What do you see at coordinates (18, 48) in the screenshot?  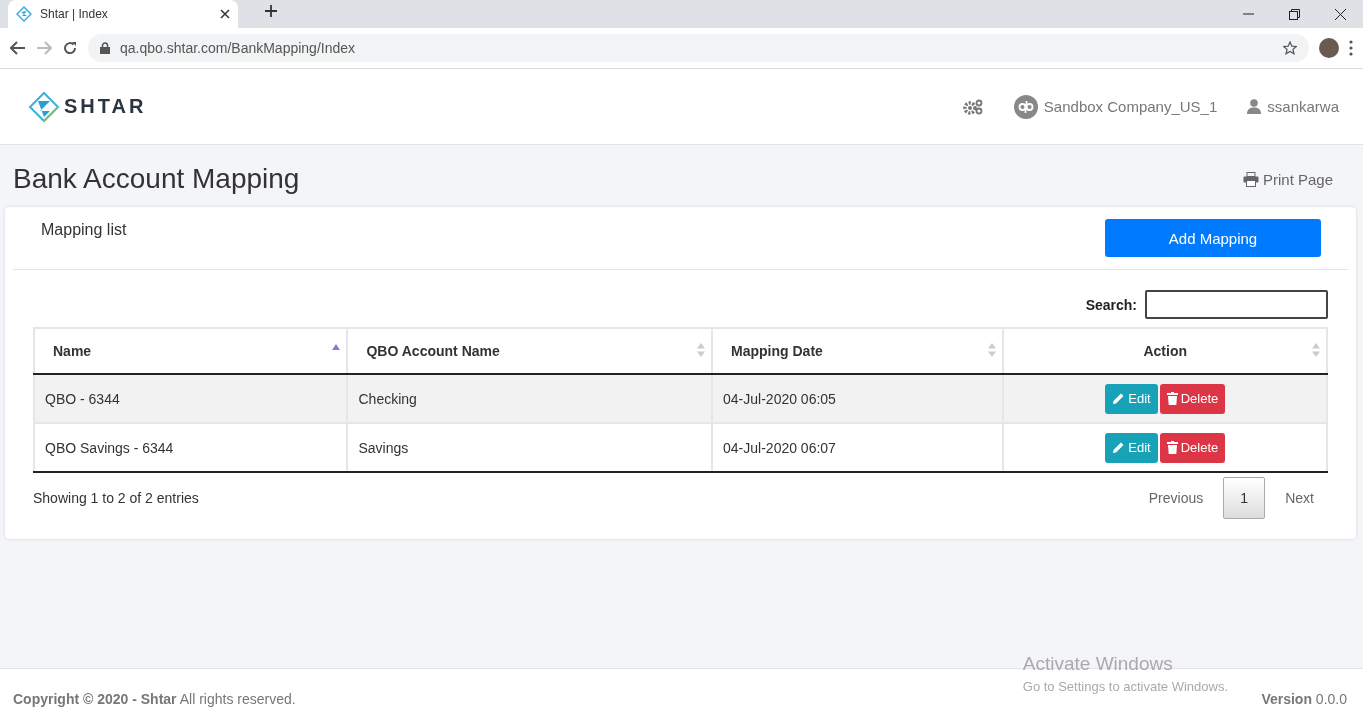 I see `back-arrow-icon` at bounding box center [18, 48].